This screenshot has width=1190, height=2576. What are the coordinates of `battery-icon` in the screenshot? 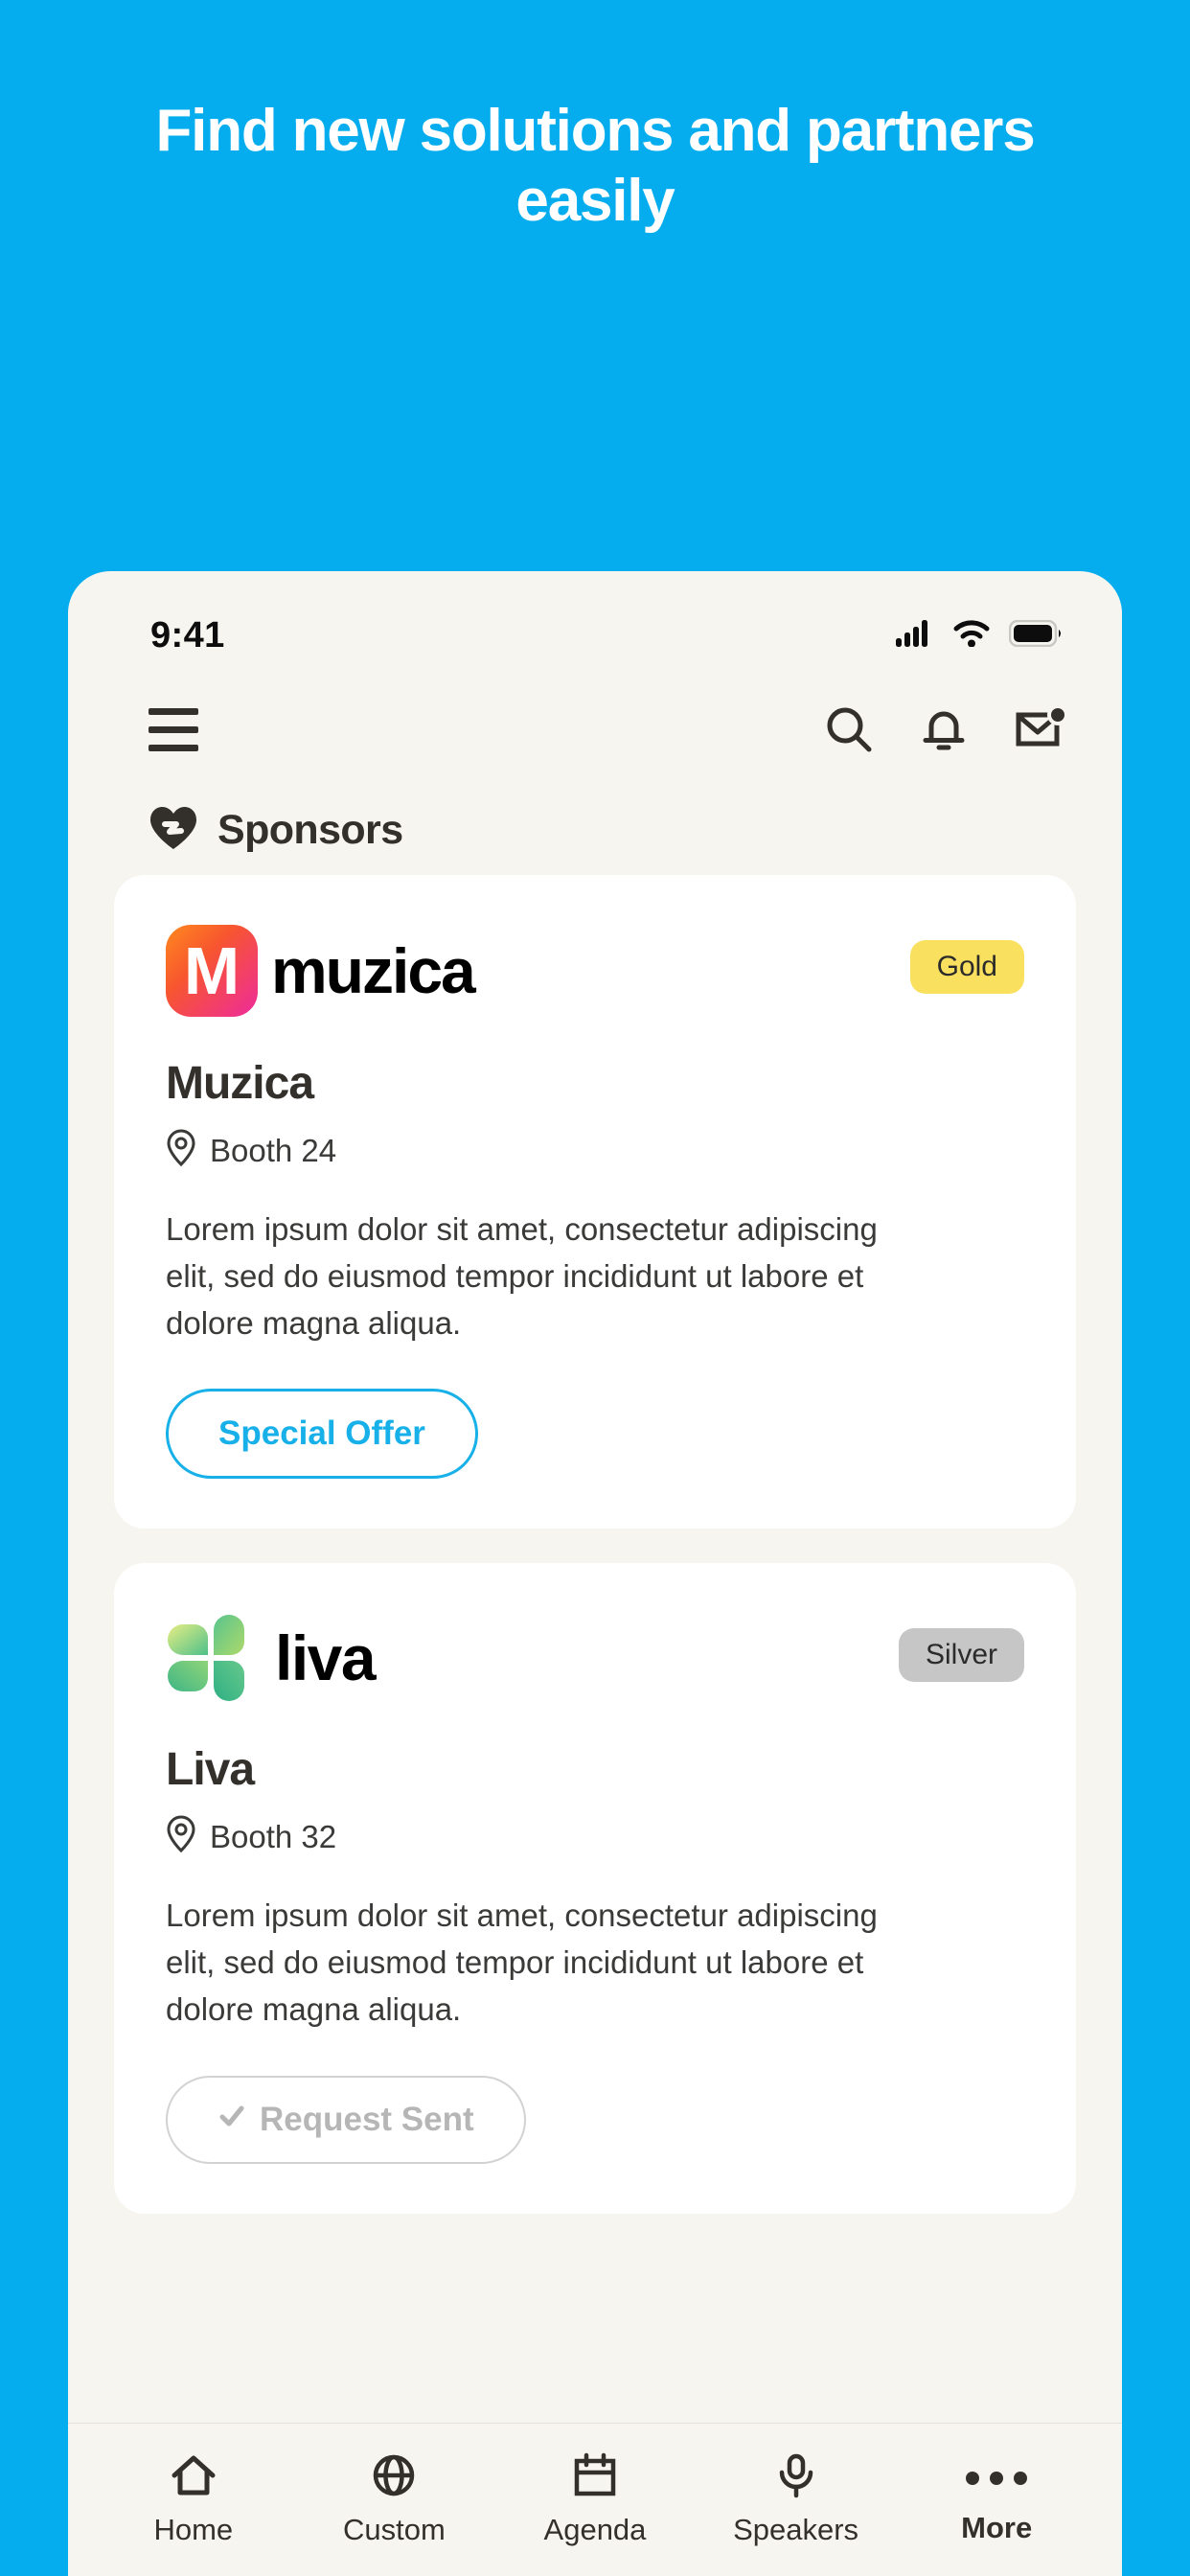 It's located at (1036, 635).